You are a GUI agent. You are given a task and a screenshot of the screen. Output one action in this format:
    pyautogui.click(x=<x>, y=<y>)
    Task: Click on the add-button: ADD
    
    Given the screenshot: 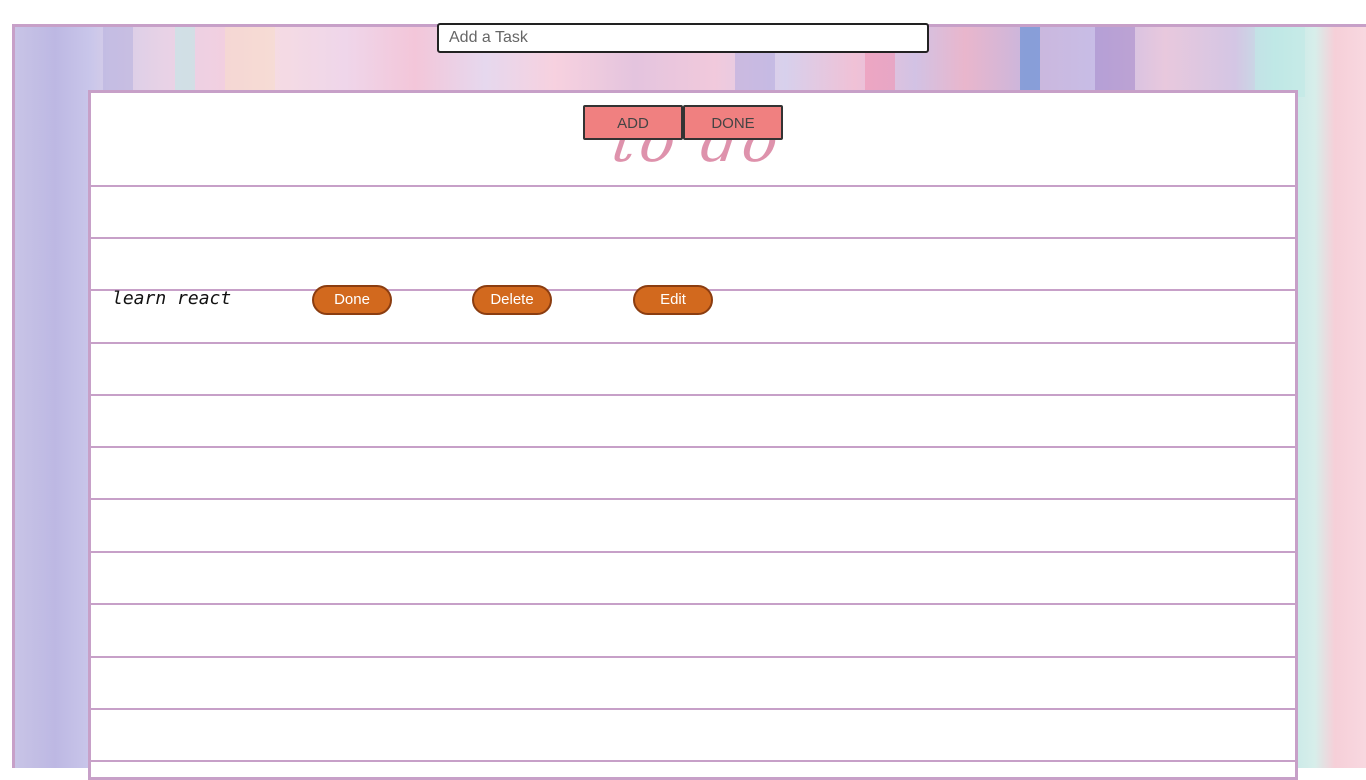 What is the action you would take?
    pyautogui.click(x=633, y=122)
    